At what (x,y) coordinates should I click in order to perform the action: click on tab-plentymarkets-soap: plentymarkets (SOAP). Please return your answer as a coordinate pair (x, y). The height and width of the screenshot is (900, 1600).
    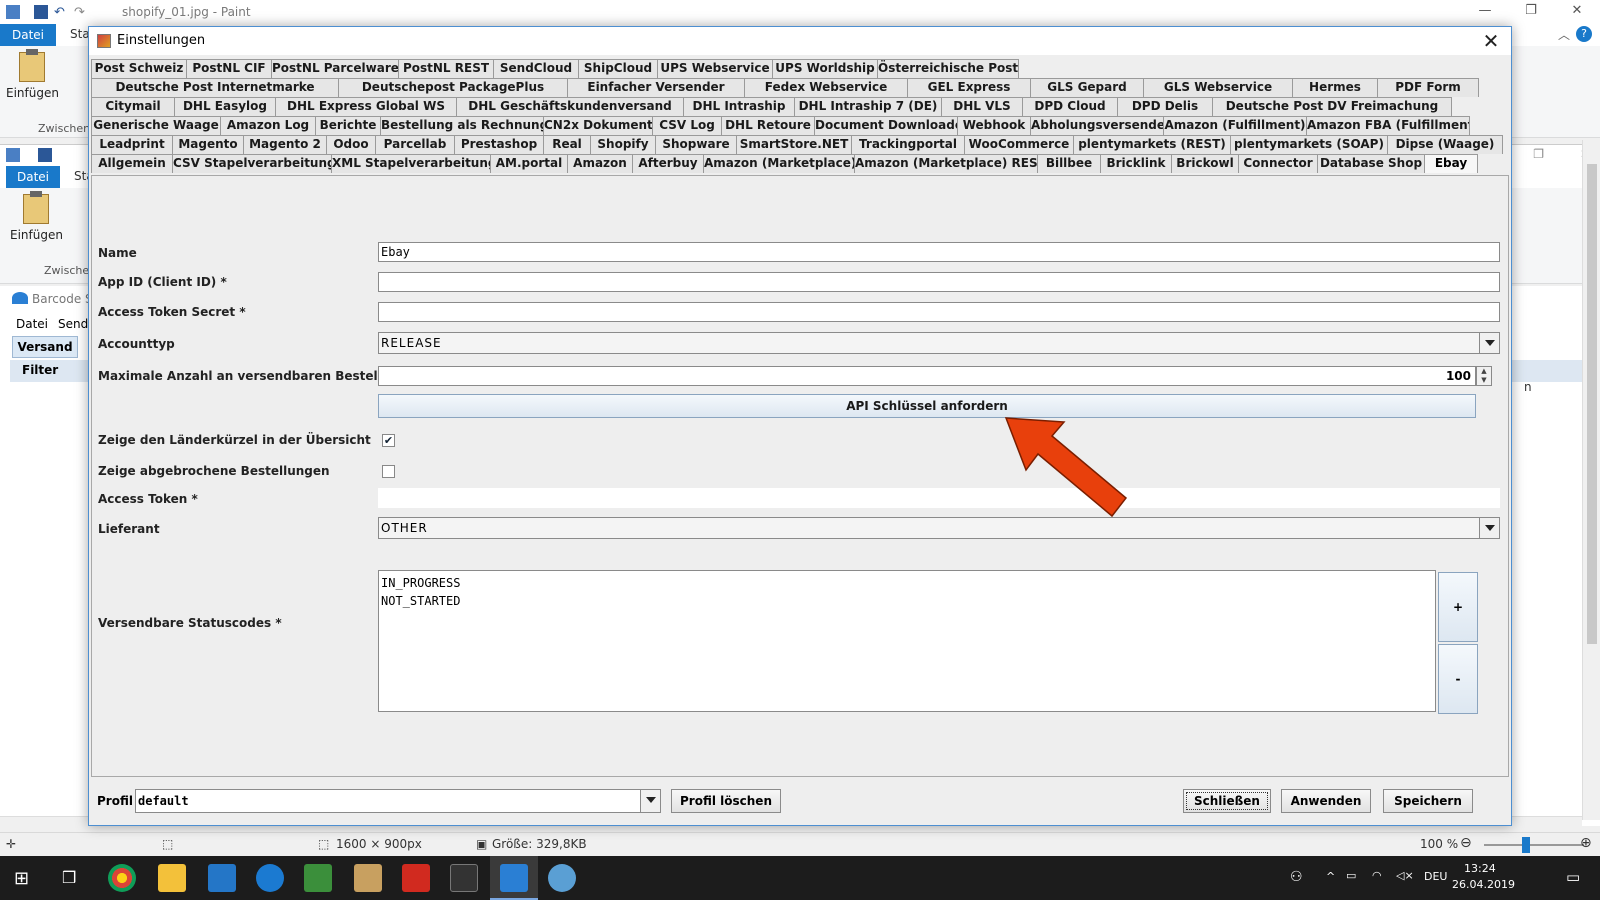
    Looking at the image, I should click on (1309, 144).